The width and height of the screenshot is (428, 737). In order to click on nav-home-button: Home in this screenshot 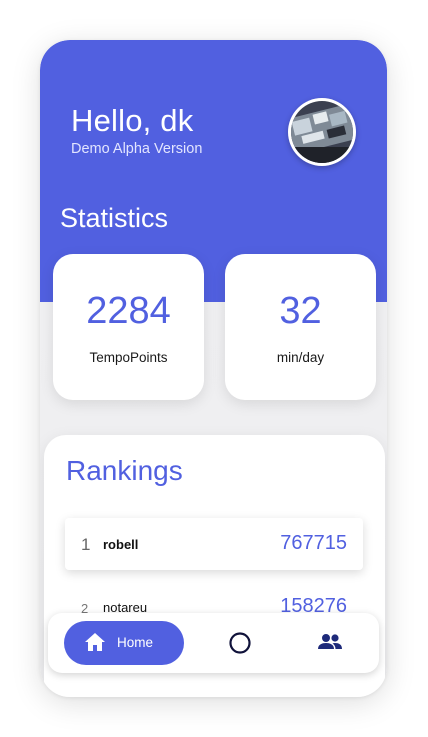, I will do `click(124, 643)`.